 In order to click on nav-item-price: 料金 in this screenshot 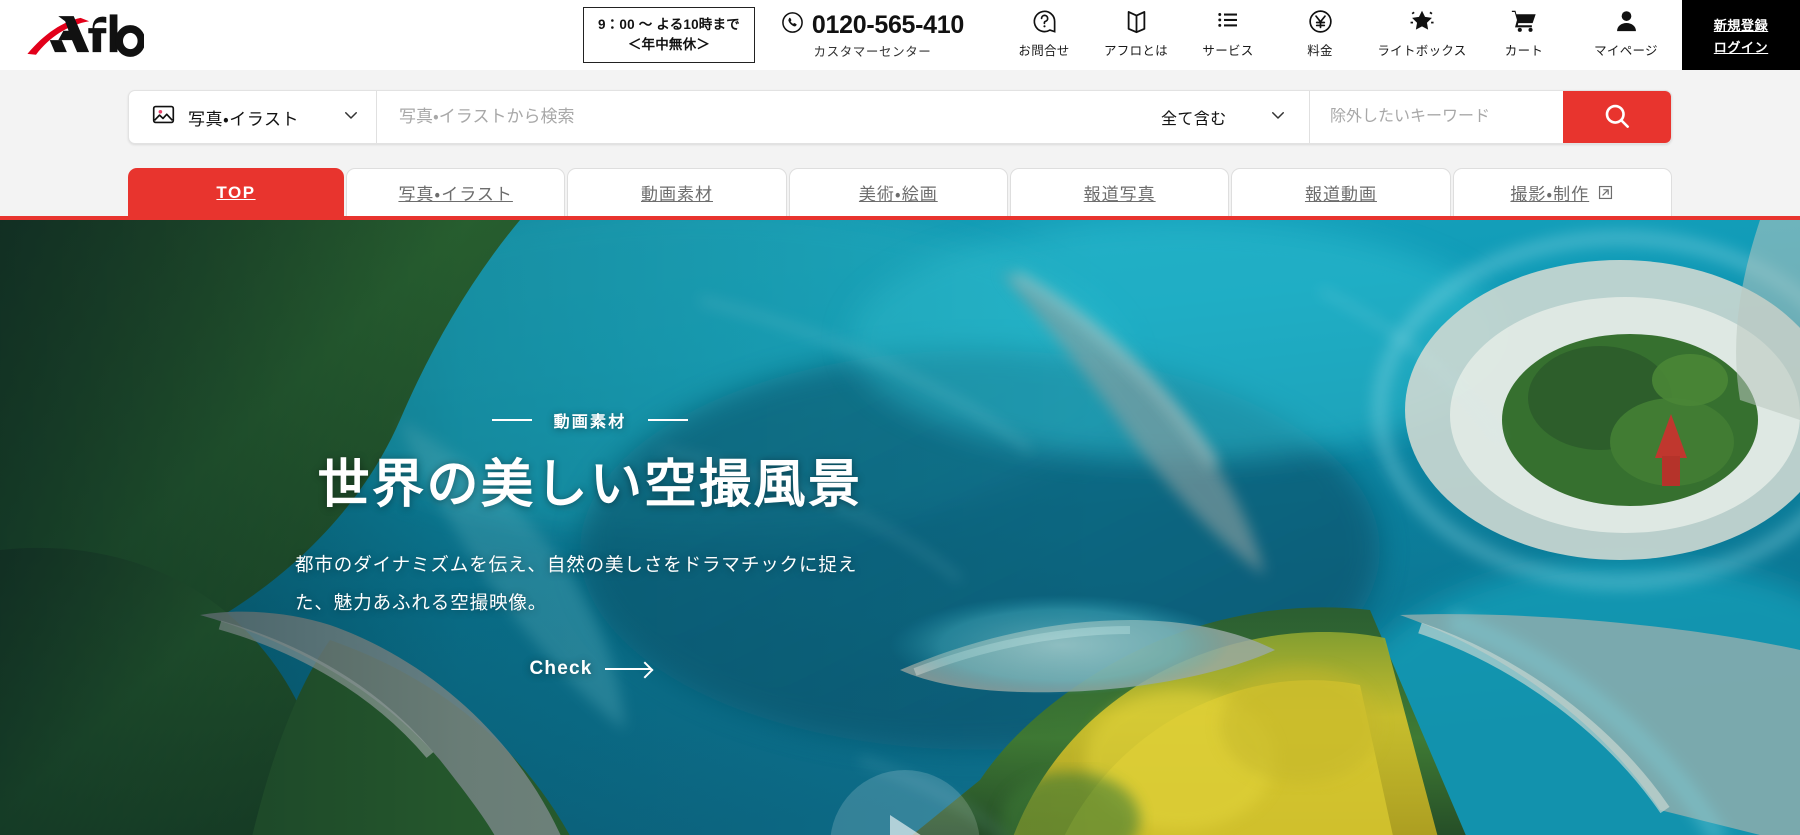, I will do `click(1320, 32)`.